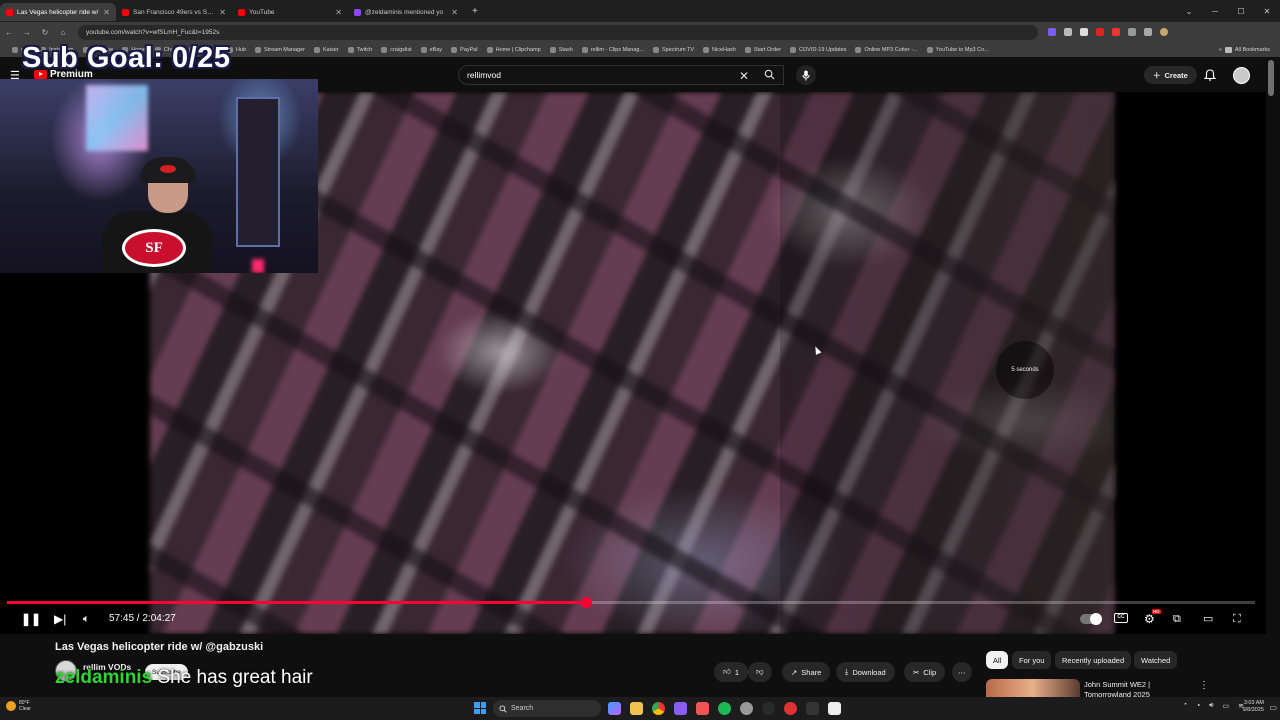  What do you see at coordinates (673, 49) in the screenshot?
I see `bookmark-item: Spectrum TV` at bounding box center [673, 49].